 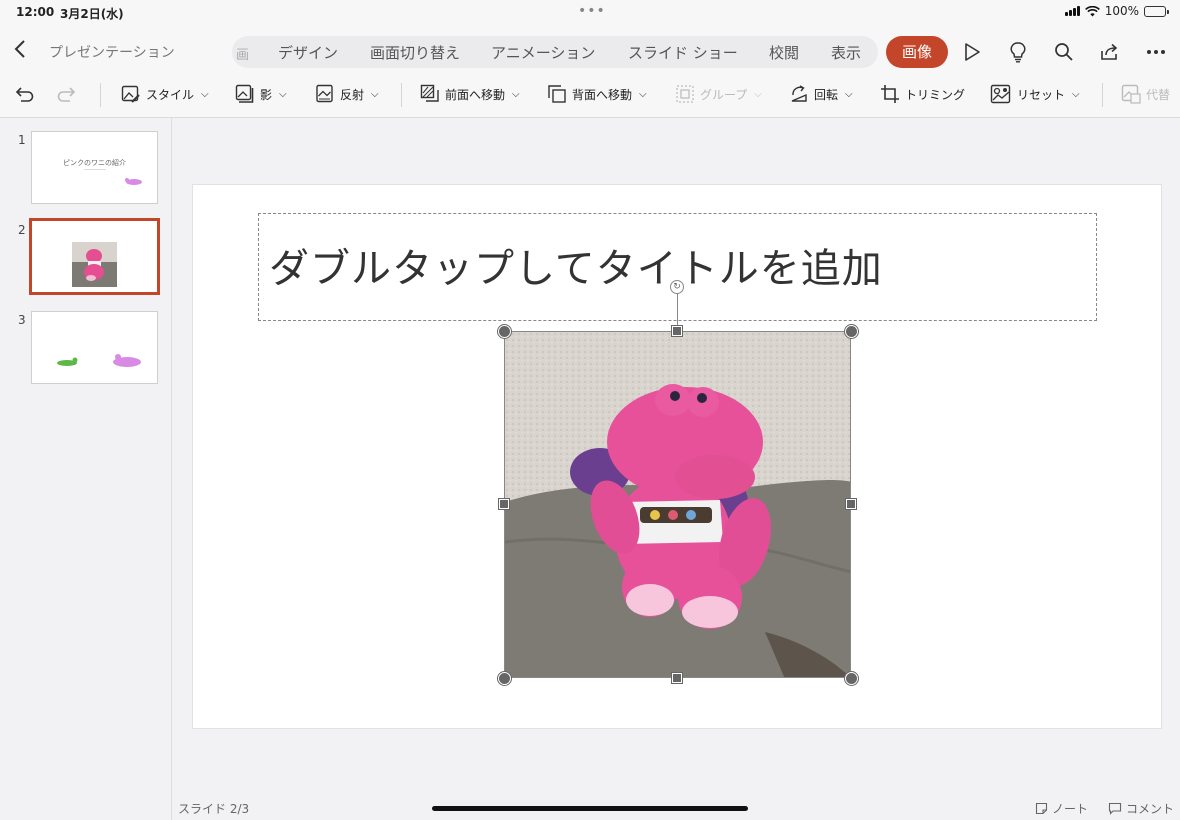 I want to click on redo-icon, so click(x=68, y=94).